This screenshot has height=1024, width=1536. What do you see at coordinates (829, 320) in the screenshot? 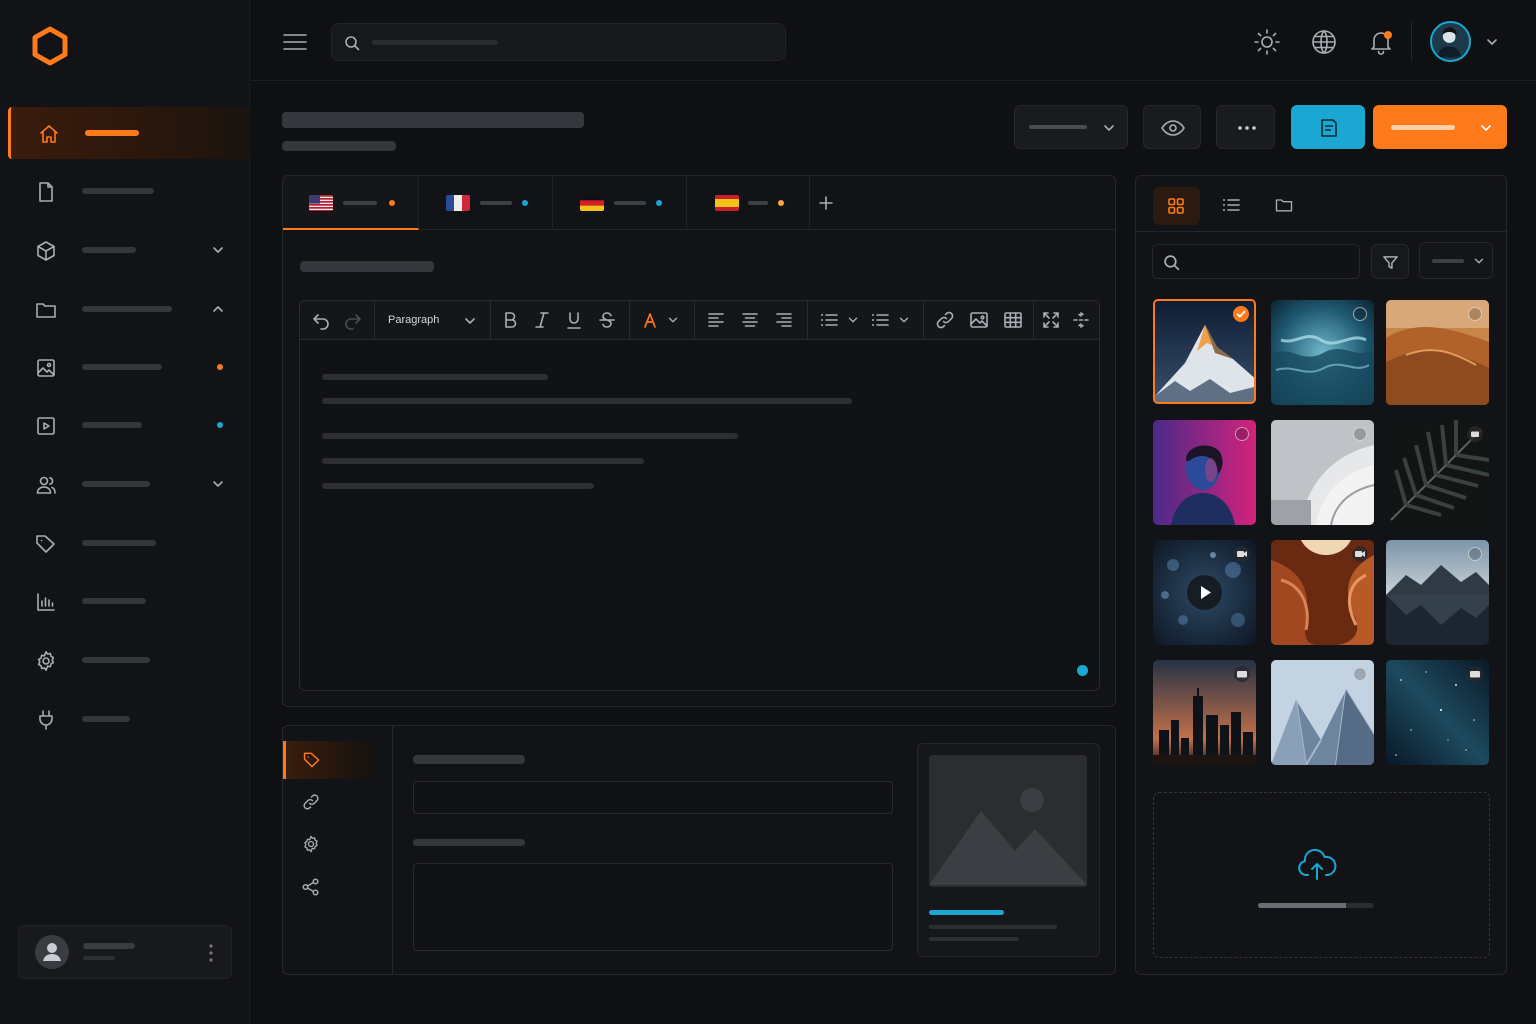
I see `bulleted-list-icon` at bounding box center [829, 320].